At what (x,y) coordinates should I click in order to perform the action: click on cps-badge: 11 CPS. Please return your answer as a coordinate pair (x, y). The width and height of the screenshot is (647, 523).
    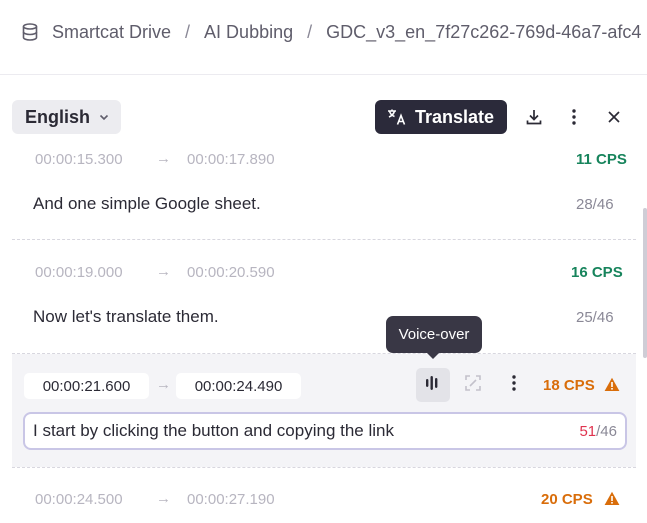
    Looking at the image, I should click on (601, 159).